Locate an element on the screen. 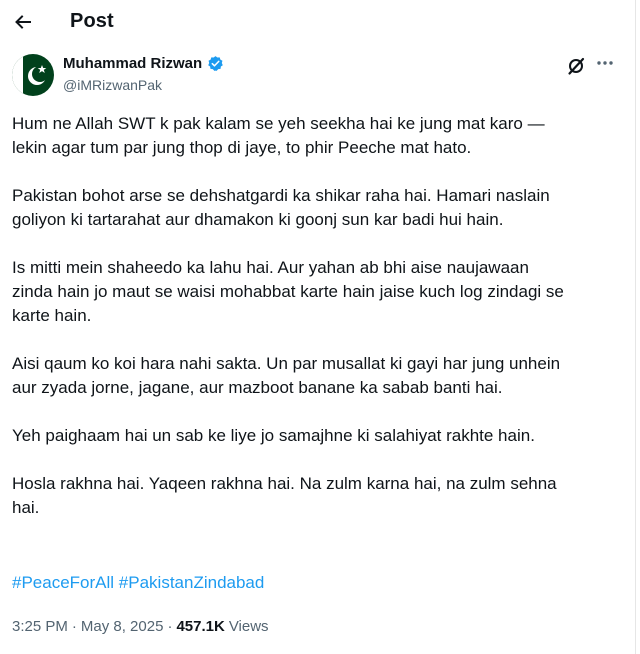 Image resolution: width=640 pixels, height=654 pixels. author-name: Muhammad Rizwan is located at coordinates (143, 63).